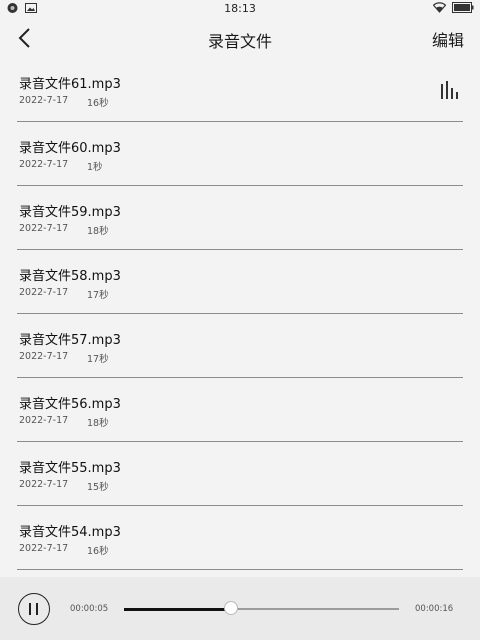 The width and height of the screenshot is (480, 640). Describe the element at coordinates (240, 154) in the screenshot. I see `list-item: 录音文件60.mp3 2022-7-17 1秒` at that location.